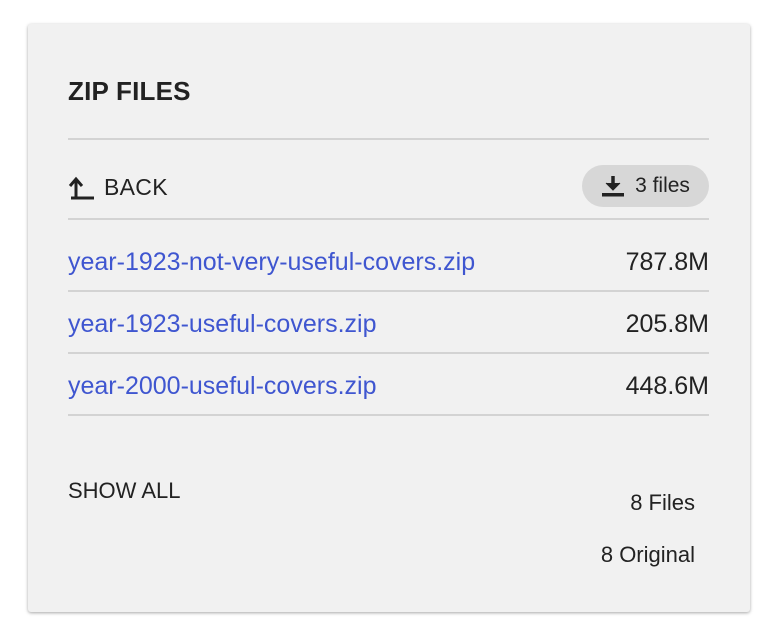 This screenshot has width=770, height=642. Describe the element at coordinates (222, 324) in the screenshot. I see `file-link: year-1923-useful-covers.zip` at that location.